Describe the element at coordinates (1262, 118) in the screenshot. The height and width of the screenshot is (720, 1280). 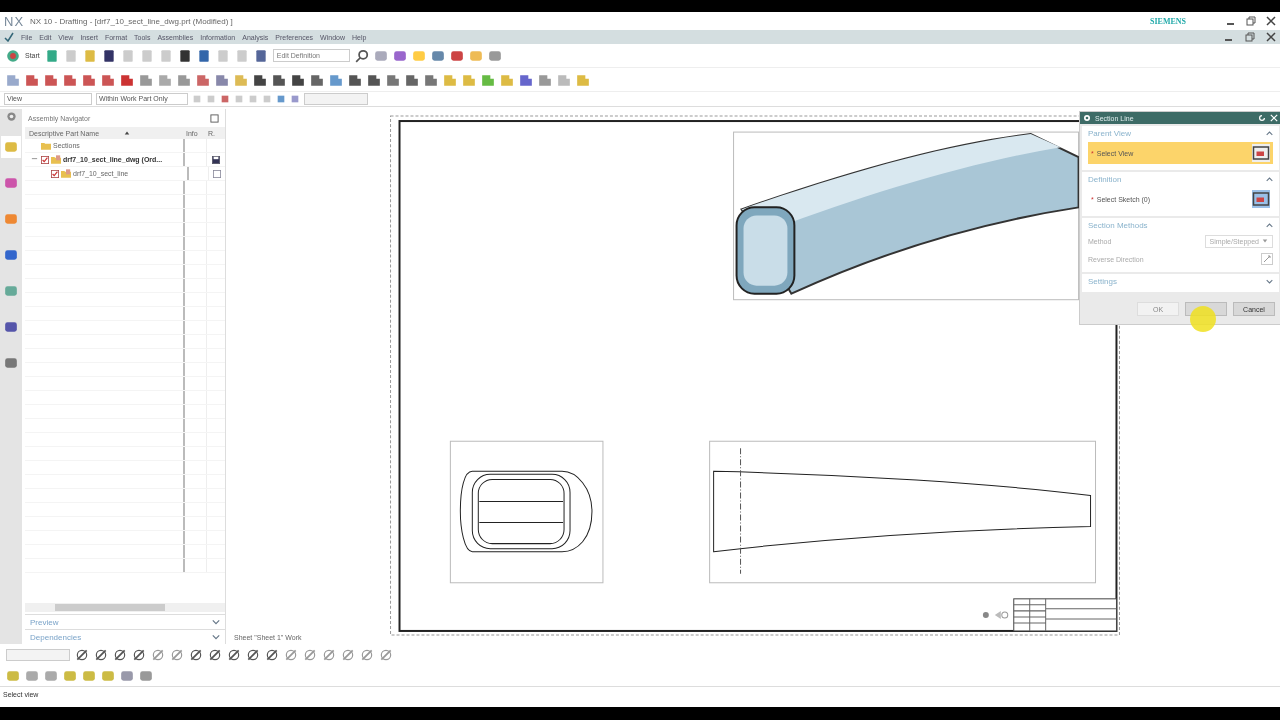
I see `reset-icon` at that location.